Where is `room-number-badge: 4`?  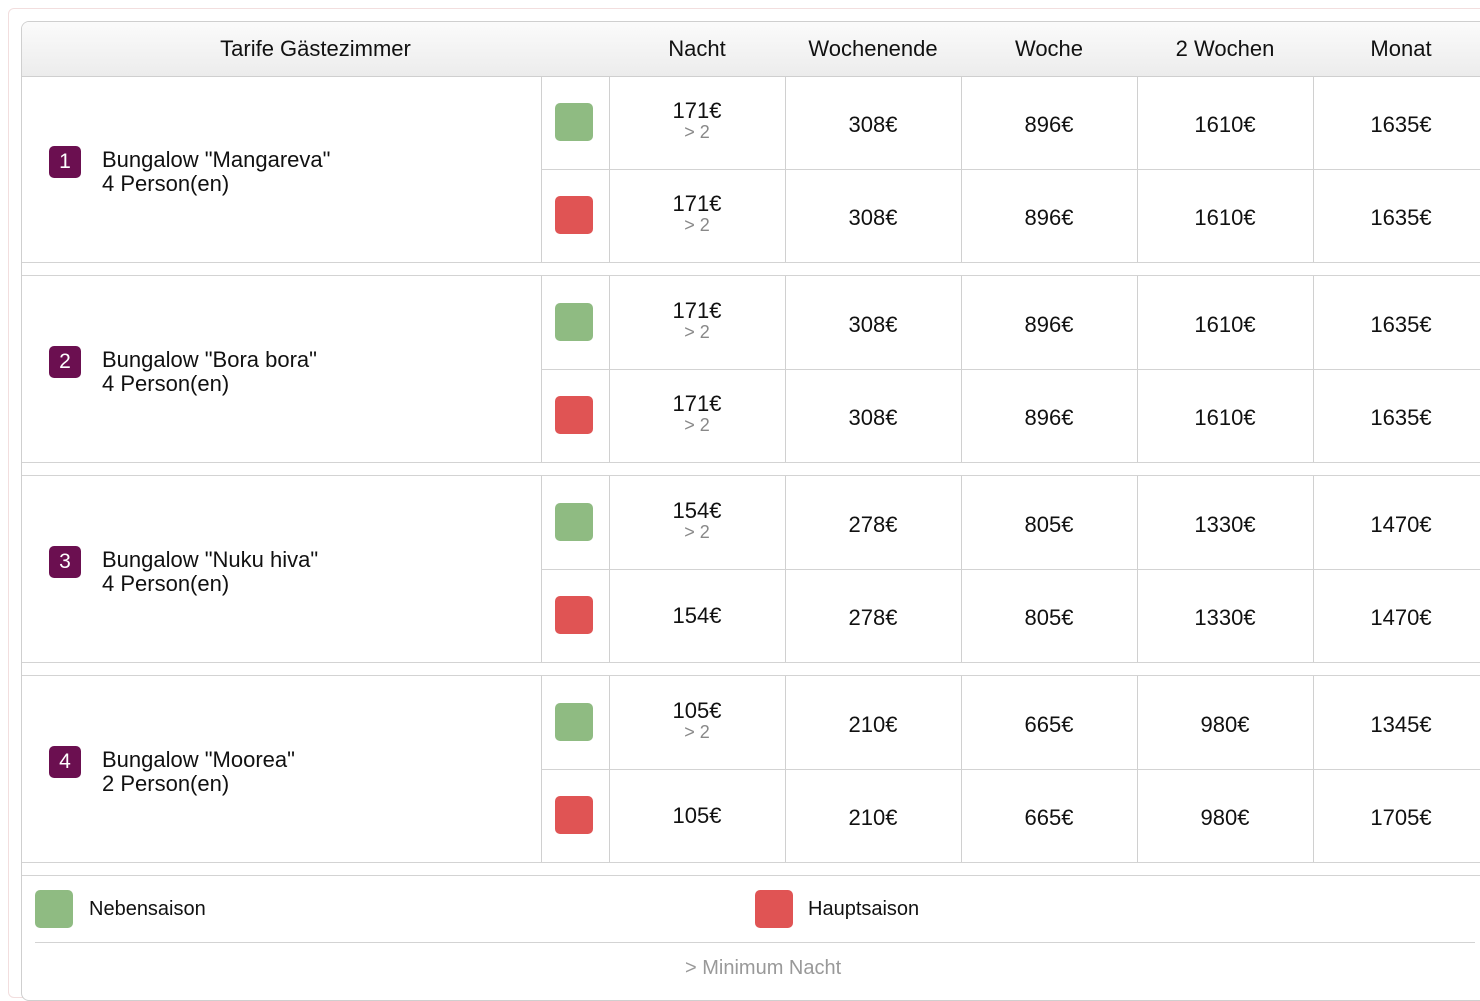 room-number-badge: 4 is located at coordinates (65, 762).